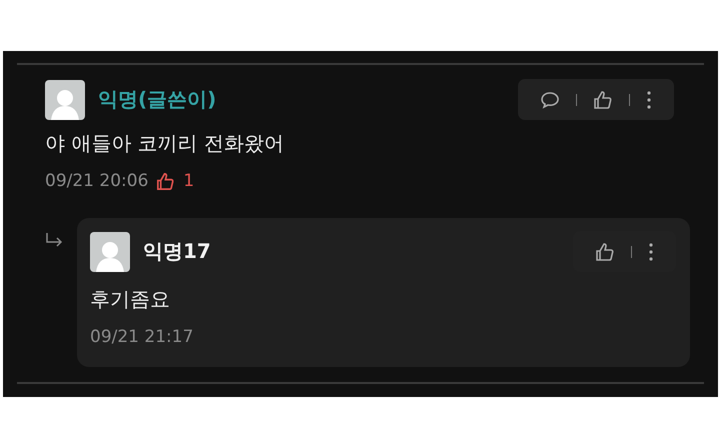 The height and width of the screenshot is (443, 721). I want to click on comment-time: 09/21 20:06, so click(96, 181).